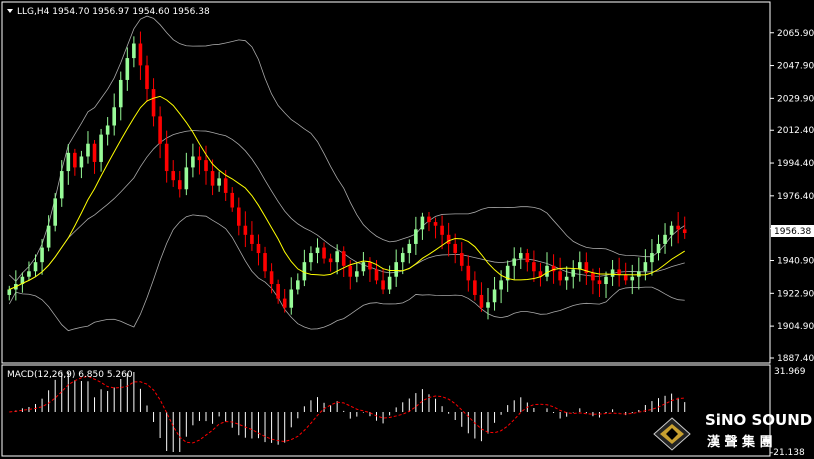 The width and height of the screenshot is (814, 459). What do you see at coordinates (795, 131) in the screenshot?
I see `price-tick-label: 2012.40` at bounding box center [795, 131].